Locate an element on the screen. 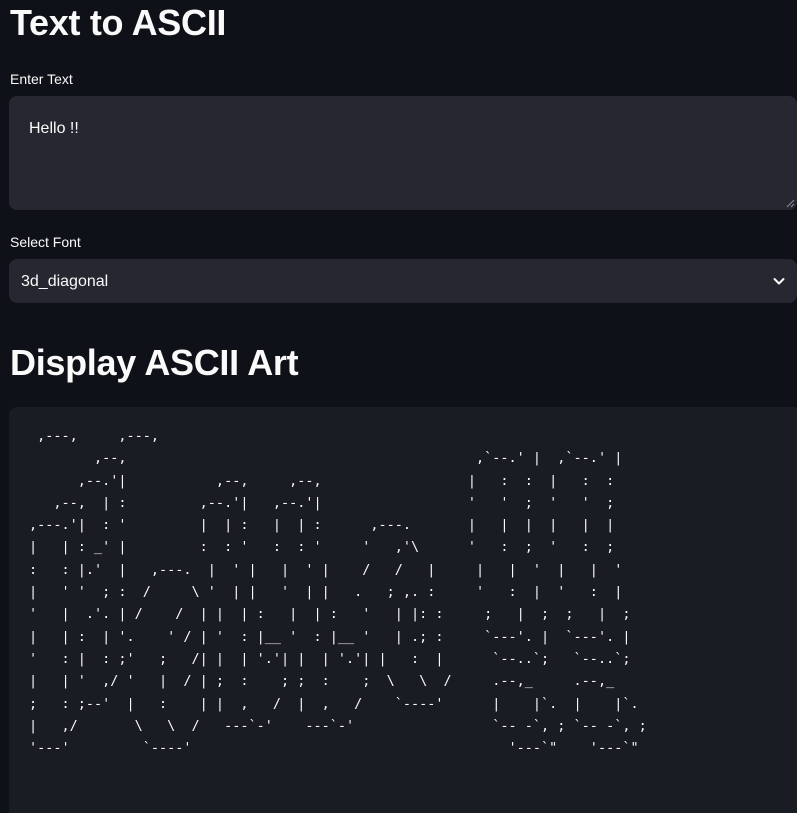  chevron-down-icon is located at coordinates (779, 281).